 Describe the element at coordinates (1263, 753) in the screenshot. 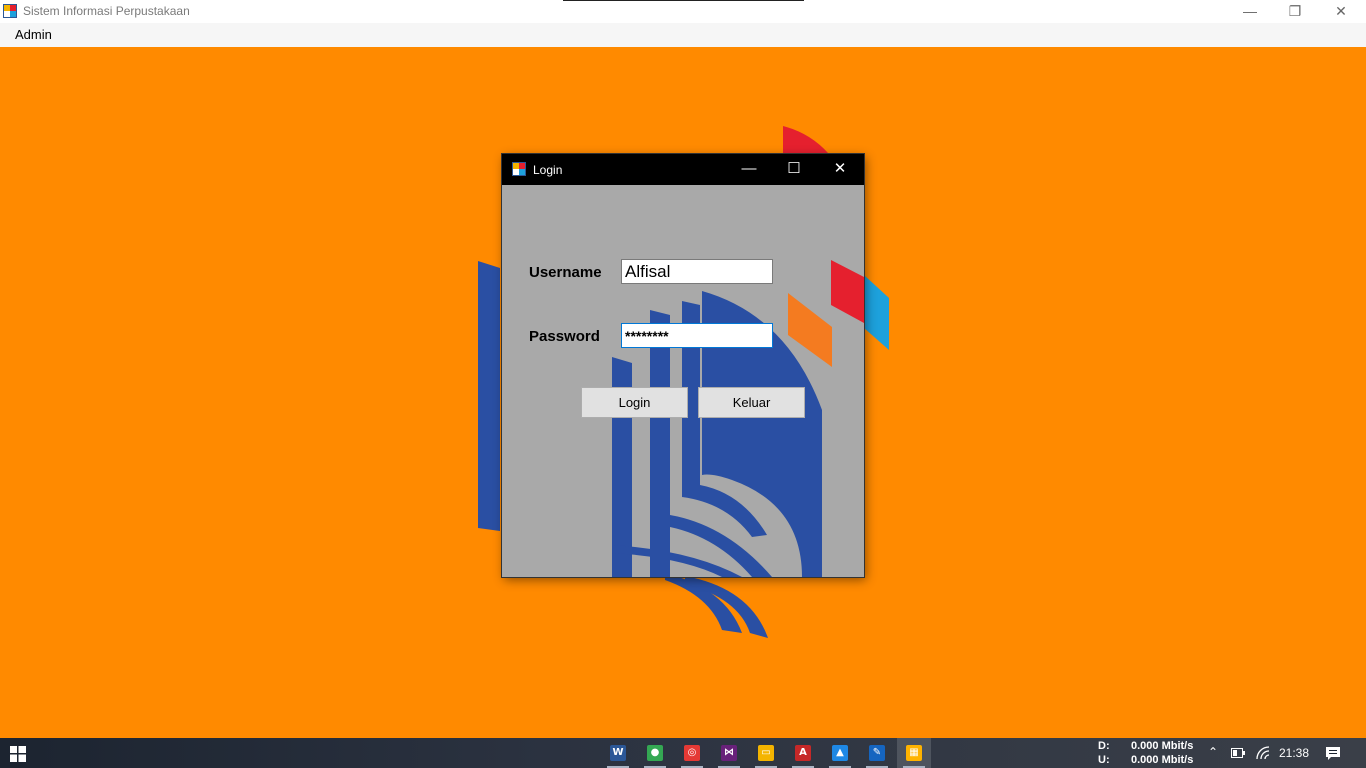

I see `wifi-icon` at that location.